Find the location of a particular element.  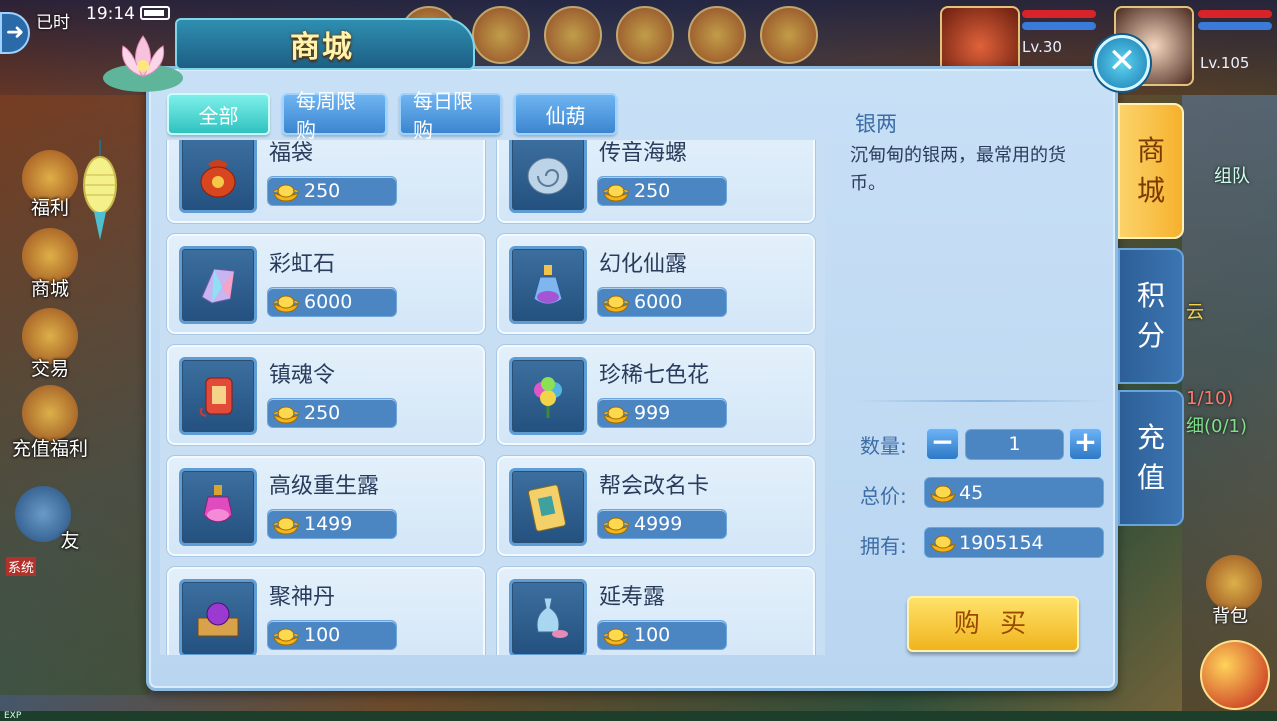

recharge-icon is located at coordinates (50, 413).